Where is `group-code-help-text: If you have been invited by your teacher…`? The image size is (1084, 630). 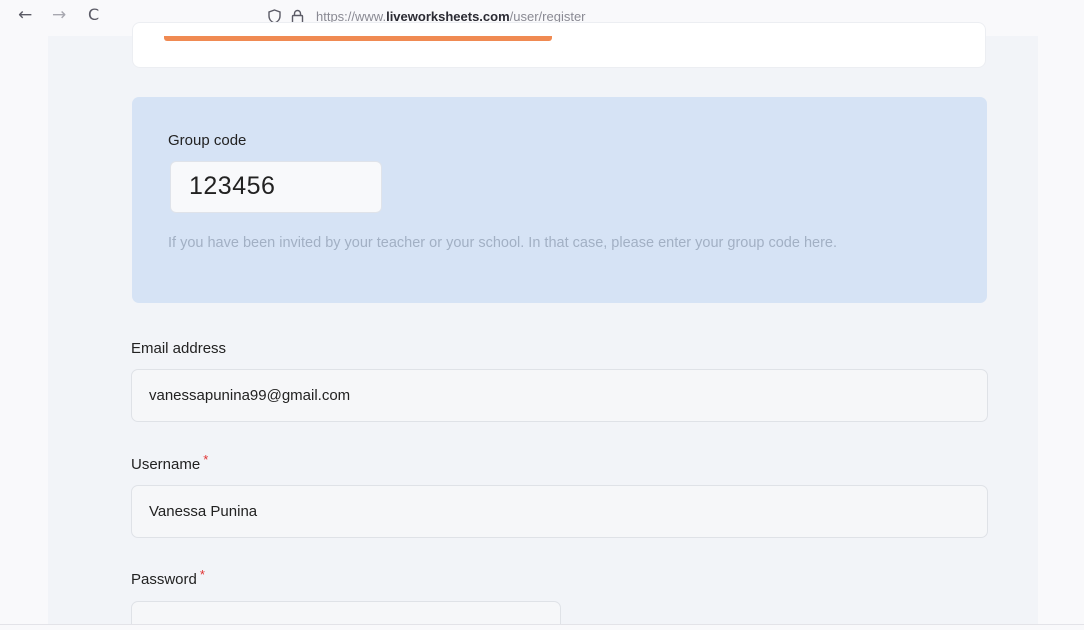
group-code-help-text: If you have been invited by your teacher… is located at coordinates (503, 243).